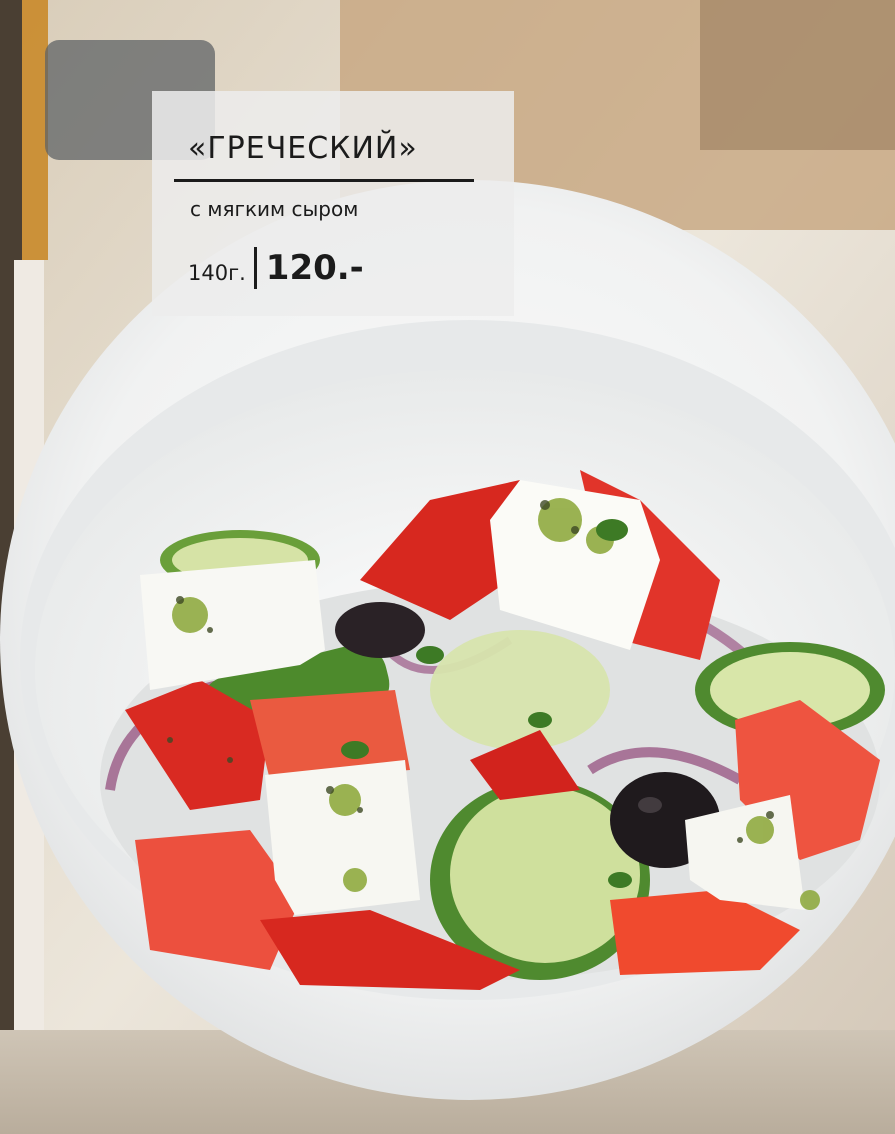  What do you see at coordinates (314, 268) in the screenshot?
I see `dish-price: 120.-` at bounding box center [314, 268].